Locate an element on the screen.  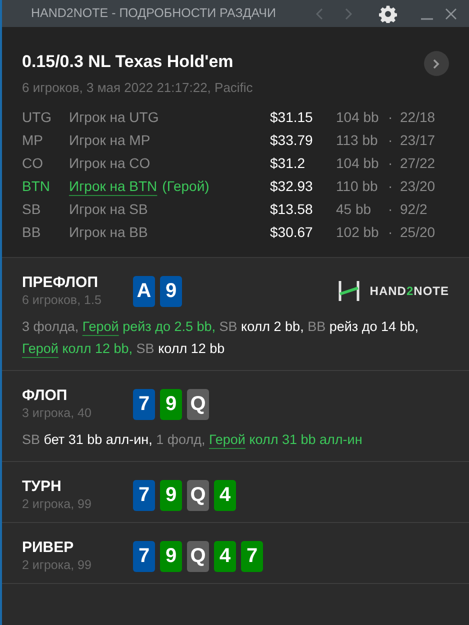
stack-amount: $32.93 is located at coordinates (292, 186).